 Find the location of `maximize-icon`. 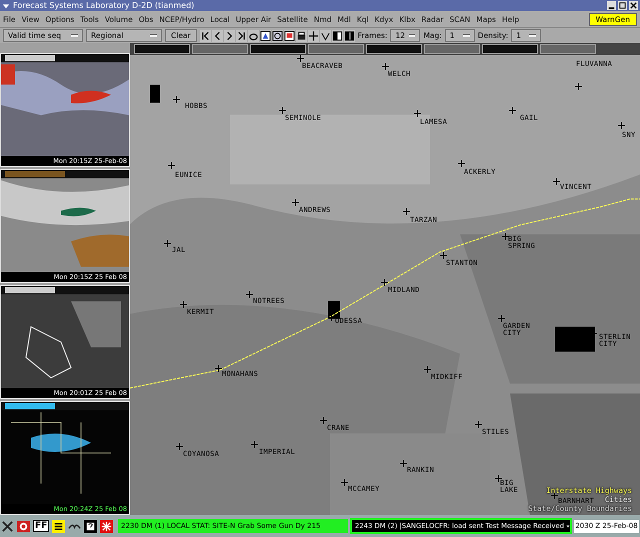

maximize-icon is located at coordinates (622, 5).